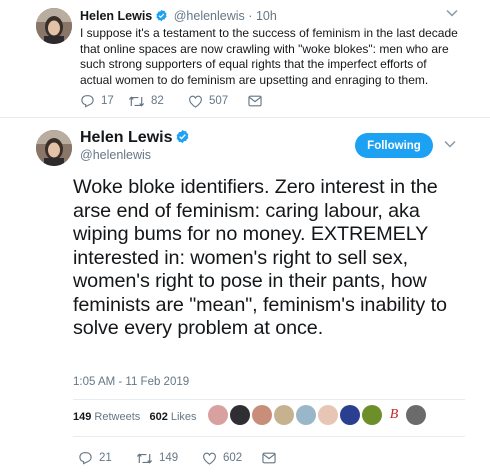 The height and width of the screenshot is (476, 490). I want to click on likers-list: B, so click(318, 415).